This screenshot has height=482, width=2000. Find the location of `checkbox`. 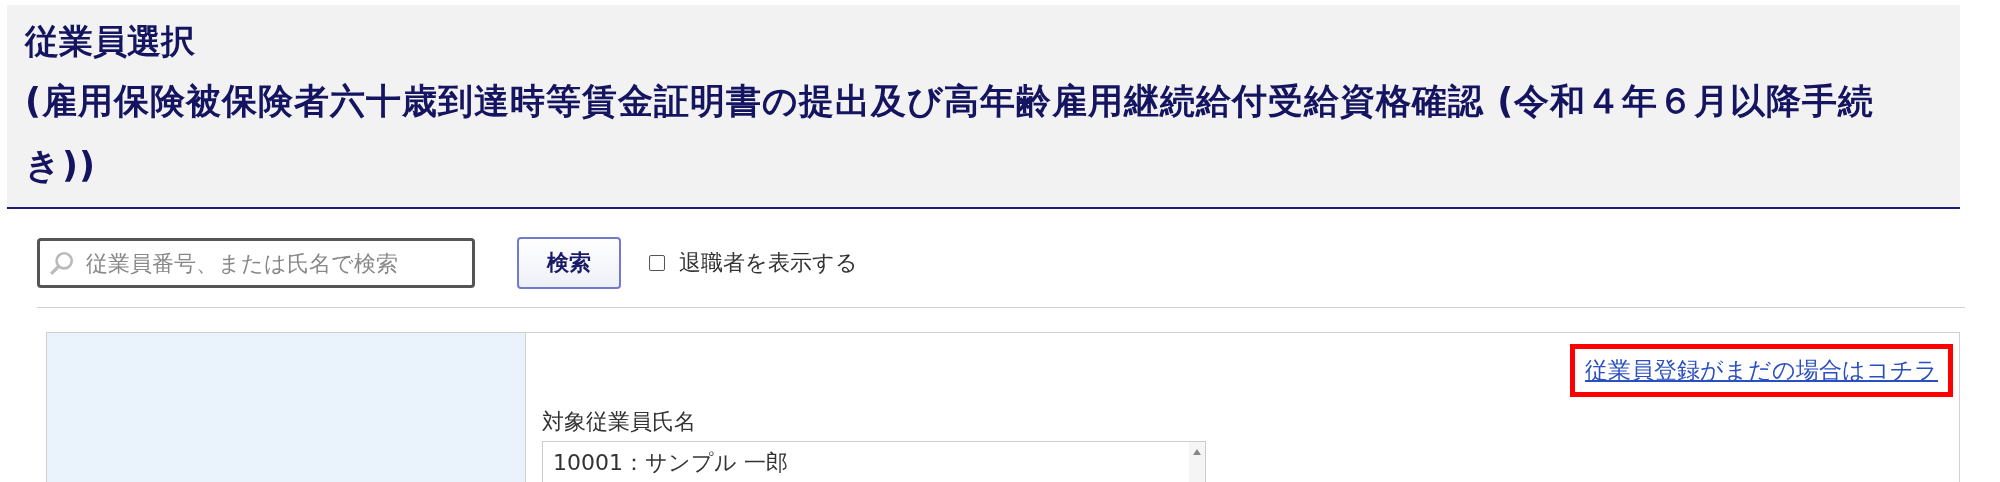

checkbox is located at coordinates (657, 263).